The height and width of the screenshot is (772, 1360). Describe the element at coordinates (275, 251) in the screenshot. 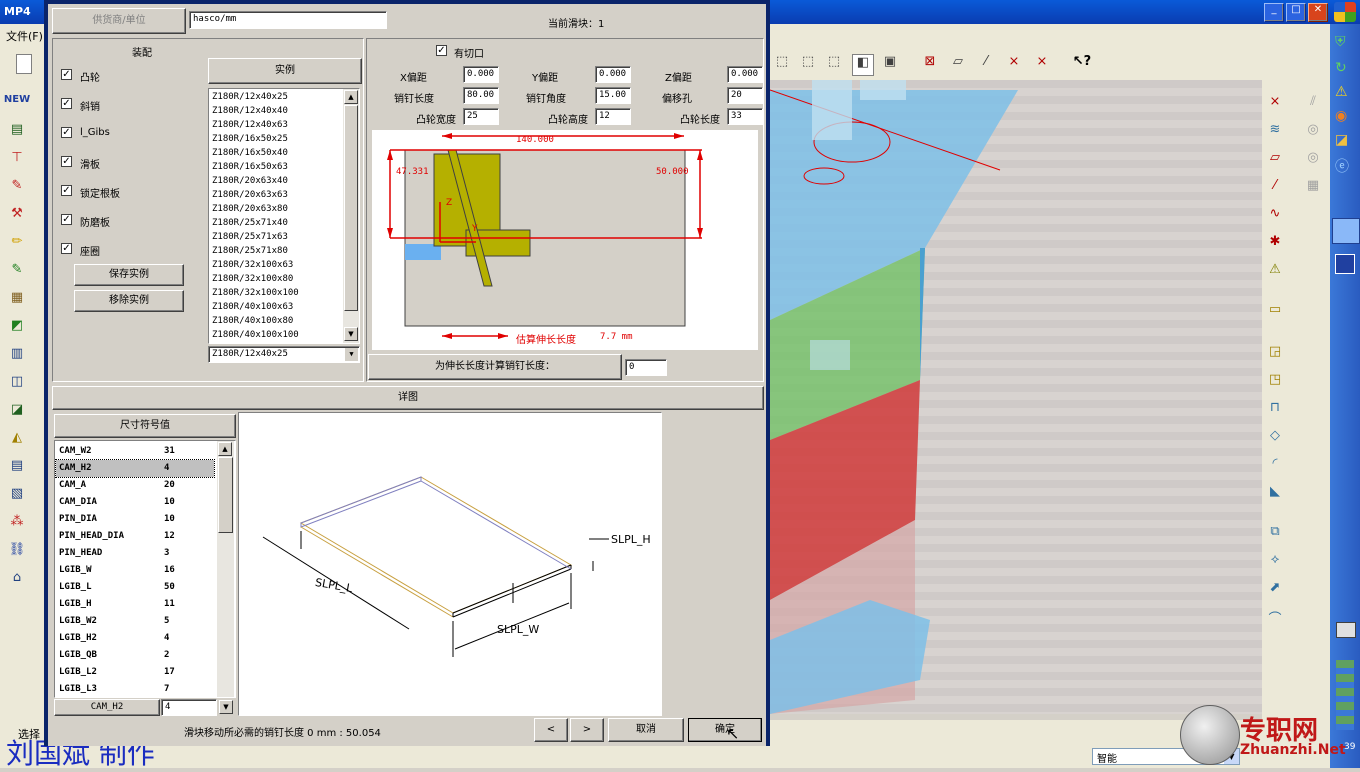

I see `instance-item: Z180R/25x71x80` at that location.